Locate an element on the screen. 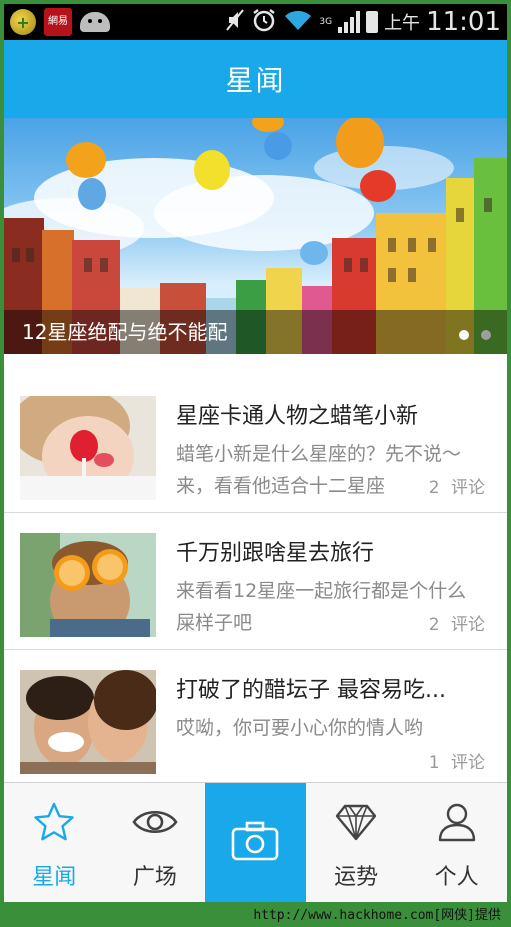  tab-news: 星闻 is located at coordinates (54, 842).